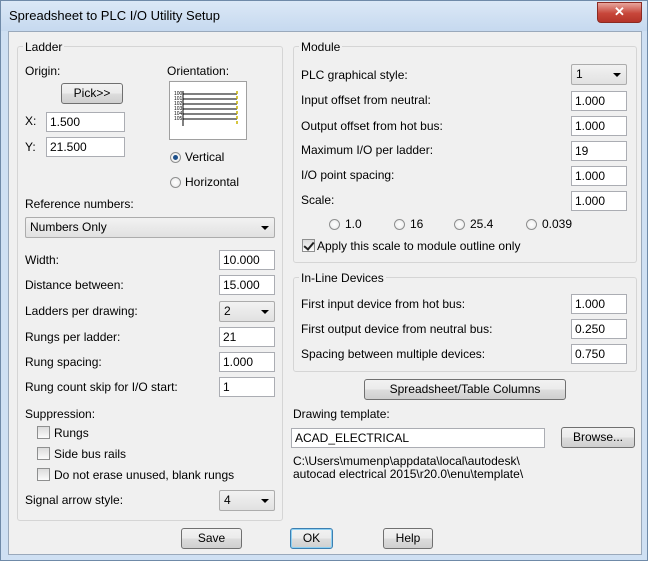 The height and width of the screenshot is (561, 648). What do you see at coordinates (211, 538) in the screenshot?
I see `save-button: Save` at bounding box center [211, 538].